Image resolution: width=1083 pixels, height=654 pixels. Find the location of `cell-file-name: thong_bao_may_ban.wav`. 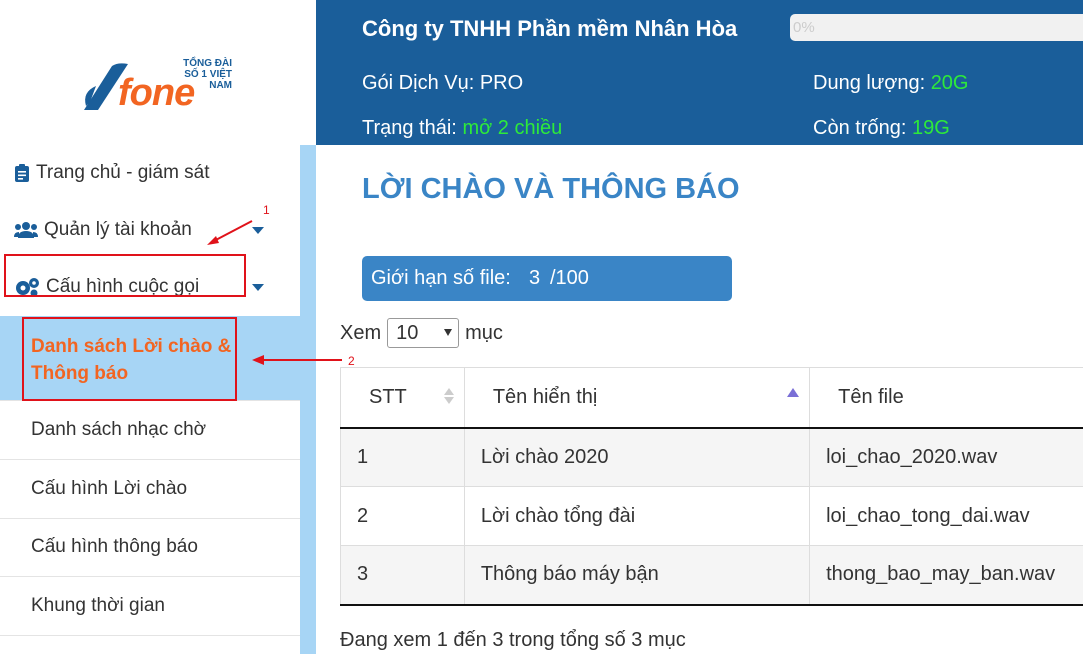

cell-file-name: thong_bao_may_ban.wav is located at coordinates (946, 575).